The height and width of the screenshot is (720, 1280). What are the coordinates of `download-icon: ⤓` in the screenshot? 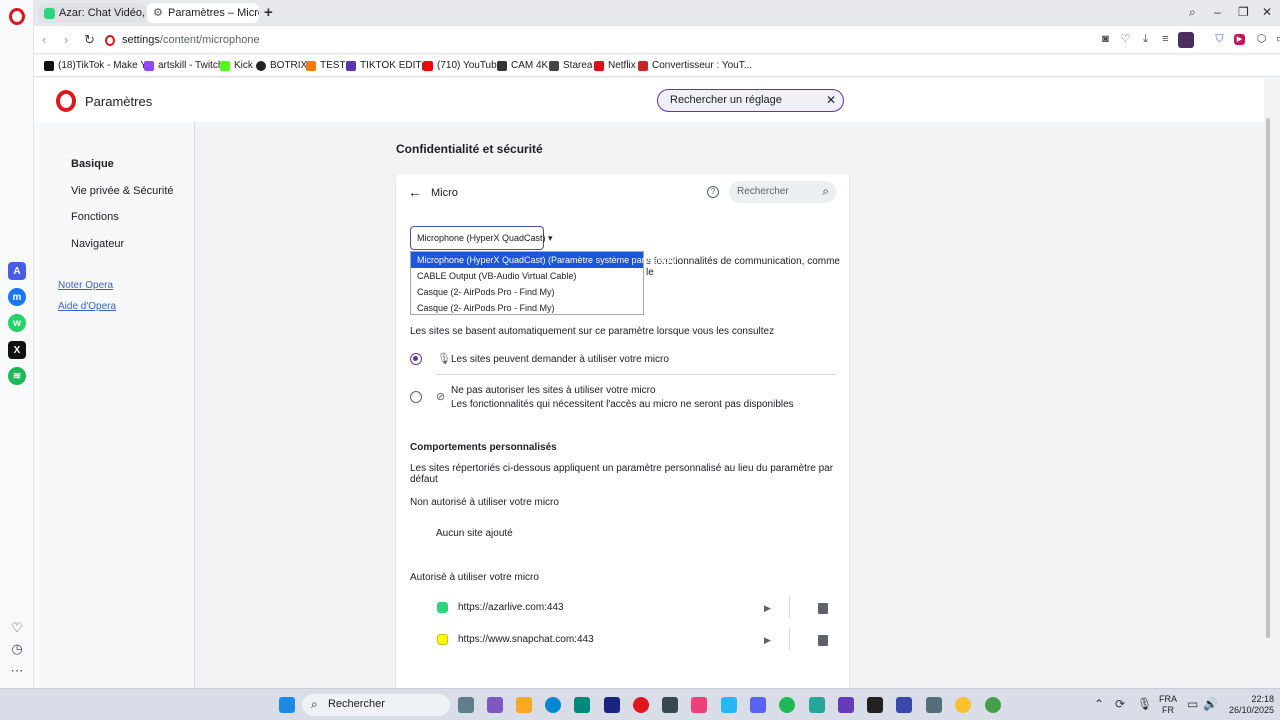 It's located at (1145, 39).